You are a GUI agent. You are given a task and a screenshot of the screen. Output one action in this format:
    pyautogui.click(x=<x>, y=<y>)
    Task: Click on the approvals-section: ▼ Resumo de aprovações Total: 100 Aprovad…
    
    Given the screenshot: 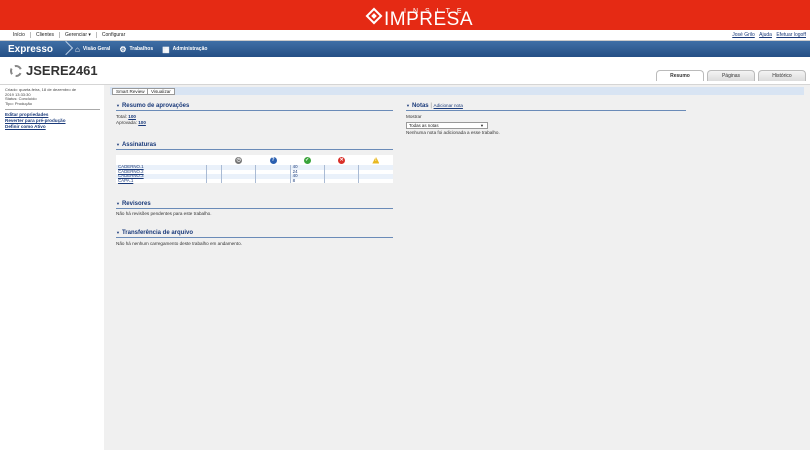 What is the action you would take?
    pyautogui.click(x=254, y=114)
    